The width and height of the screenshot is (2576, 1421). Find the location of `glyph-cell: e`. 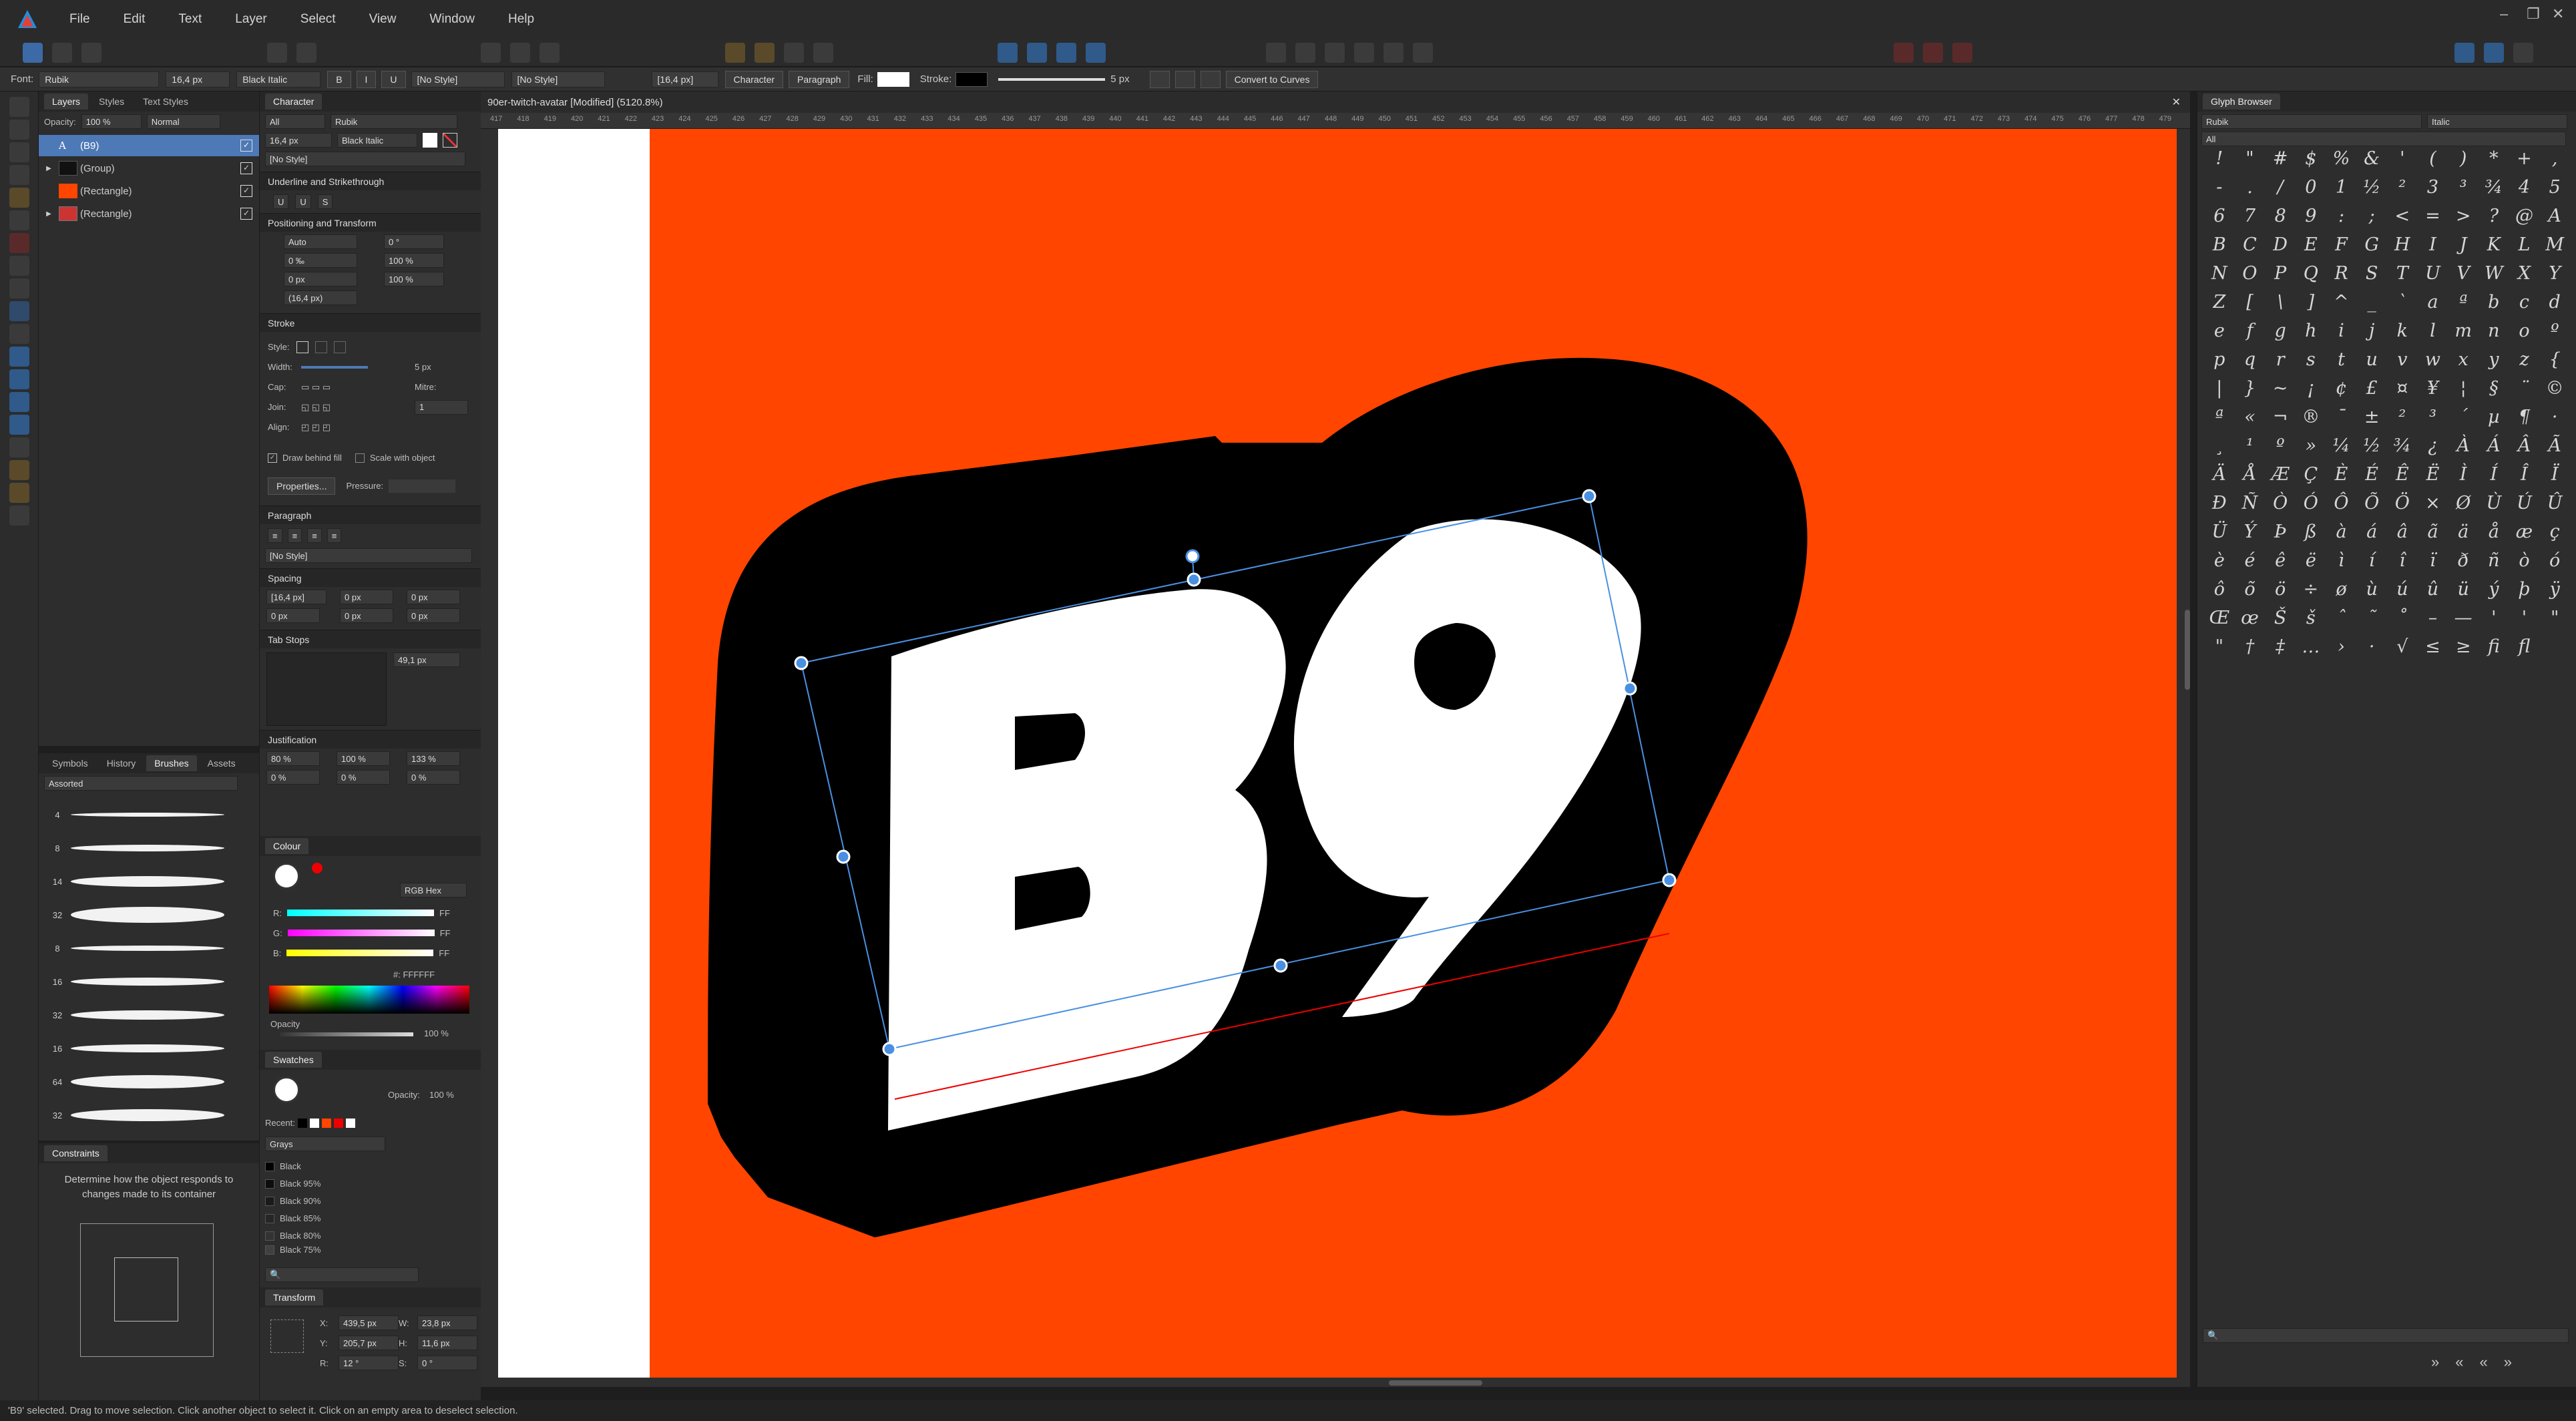

glyph-cell: e is located at coordinates (2219, 331).